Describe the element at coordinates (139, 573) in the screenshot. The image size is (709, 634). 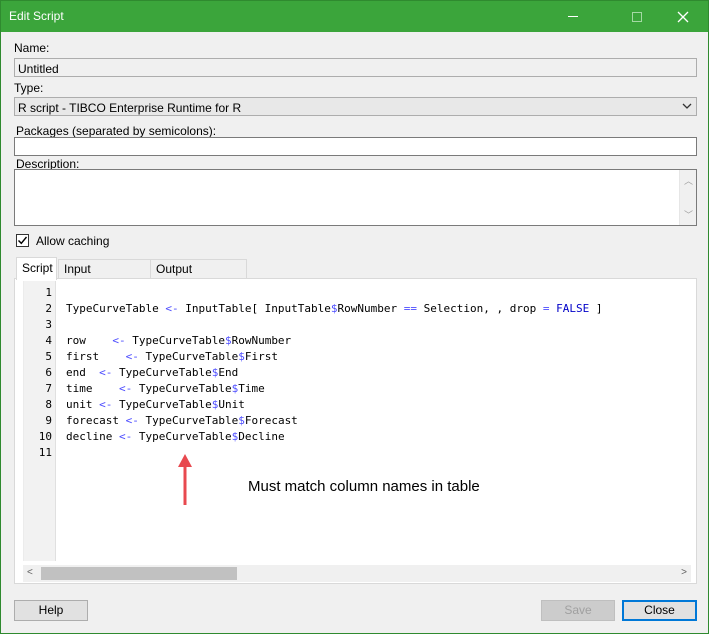
I see `scrollbar-thumb` at that location.